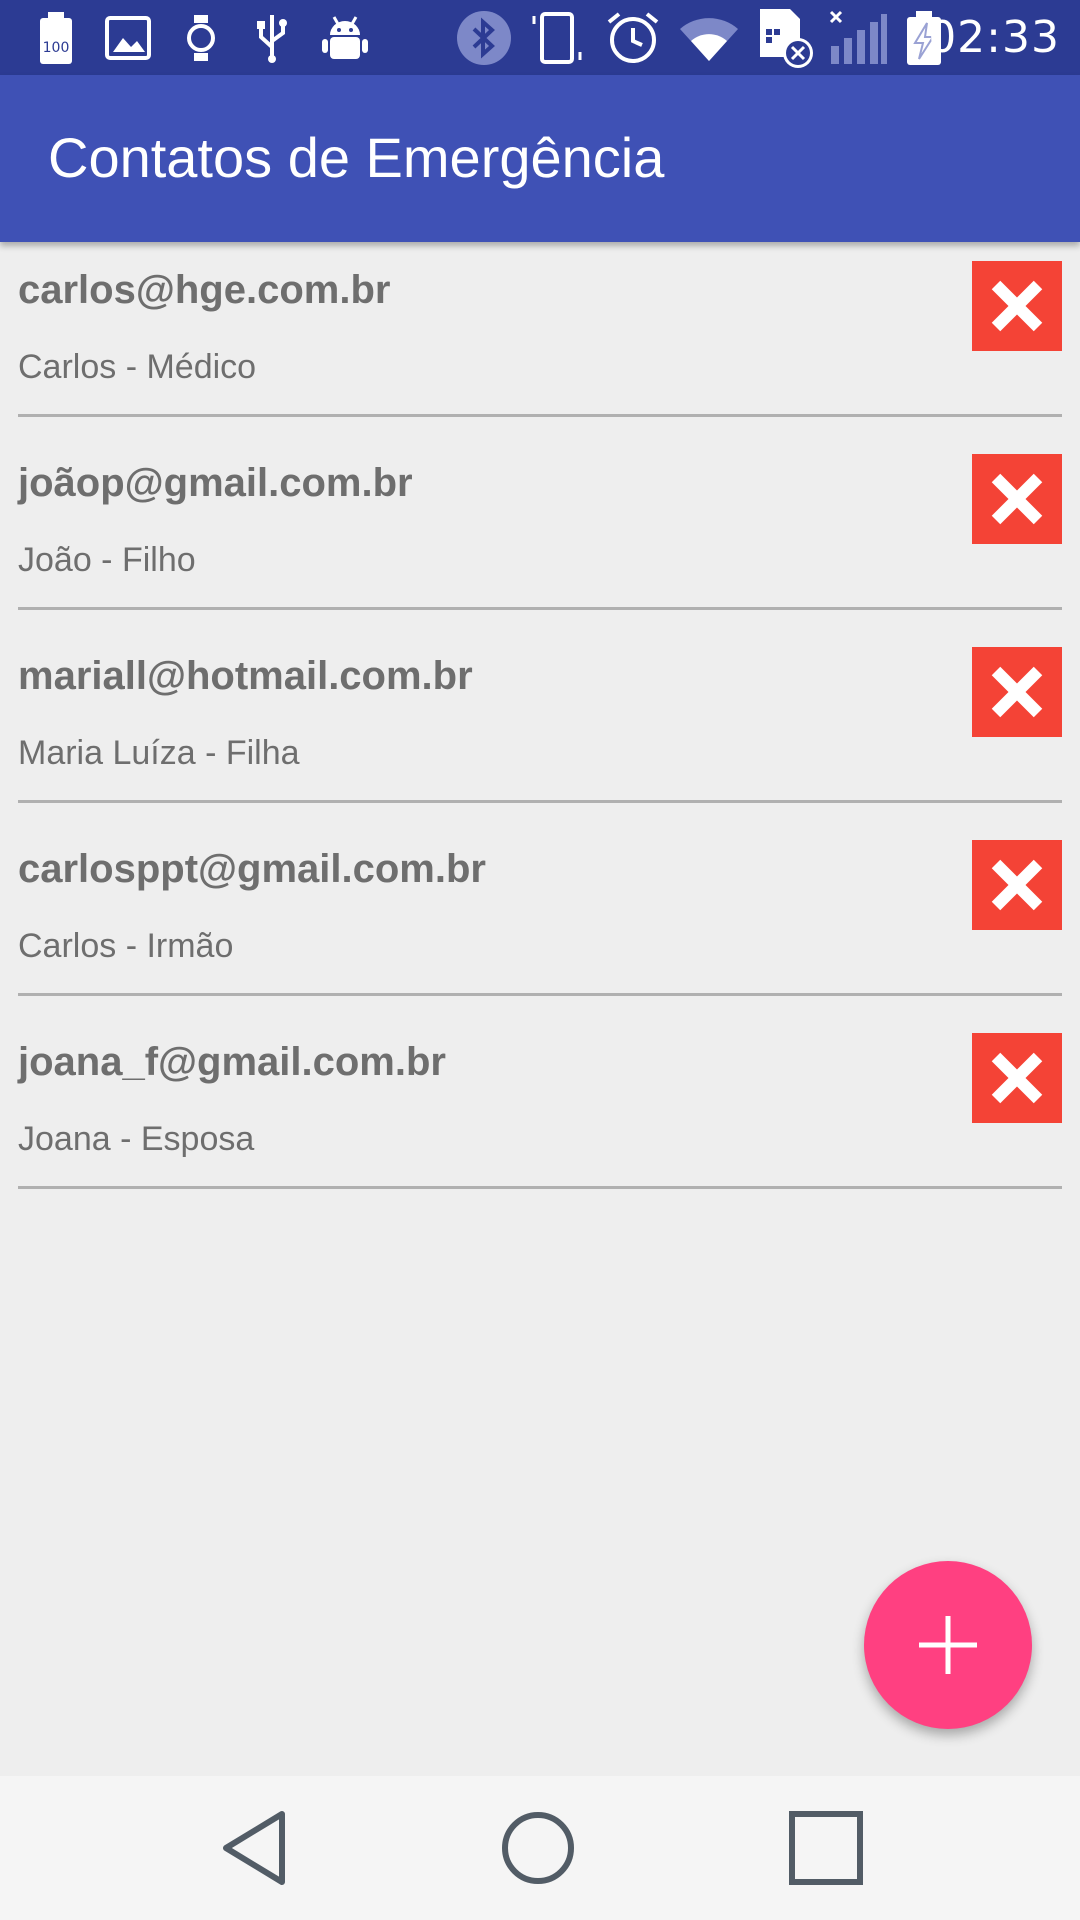 The image size is (1080, 1920). I want to click on android-debug-icon, so click(345, 38).